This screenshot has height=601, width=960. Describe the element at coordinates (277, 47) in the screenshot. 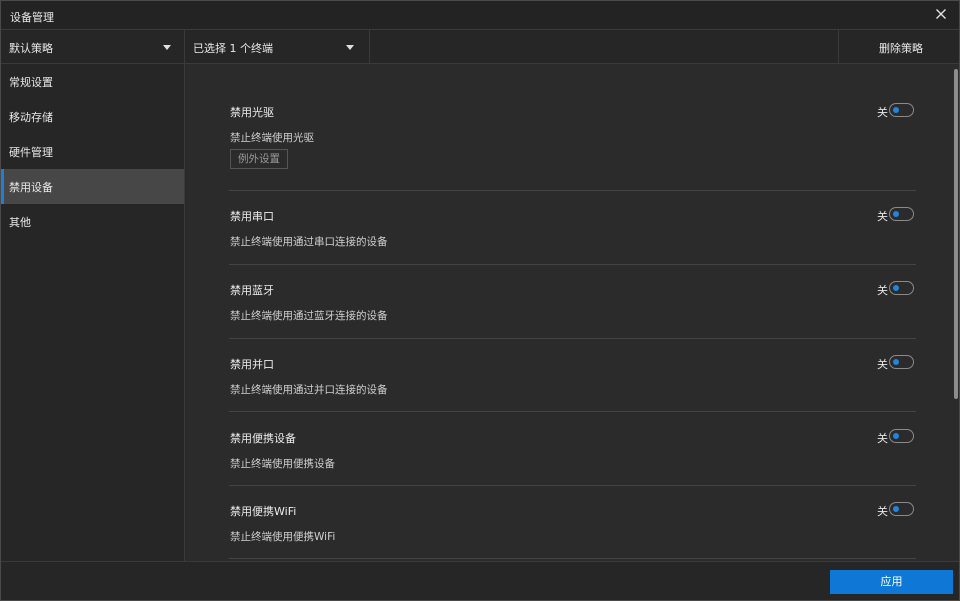

I see `terminal-dropdown: 已选择 1 个终端` at that location.